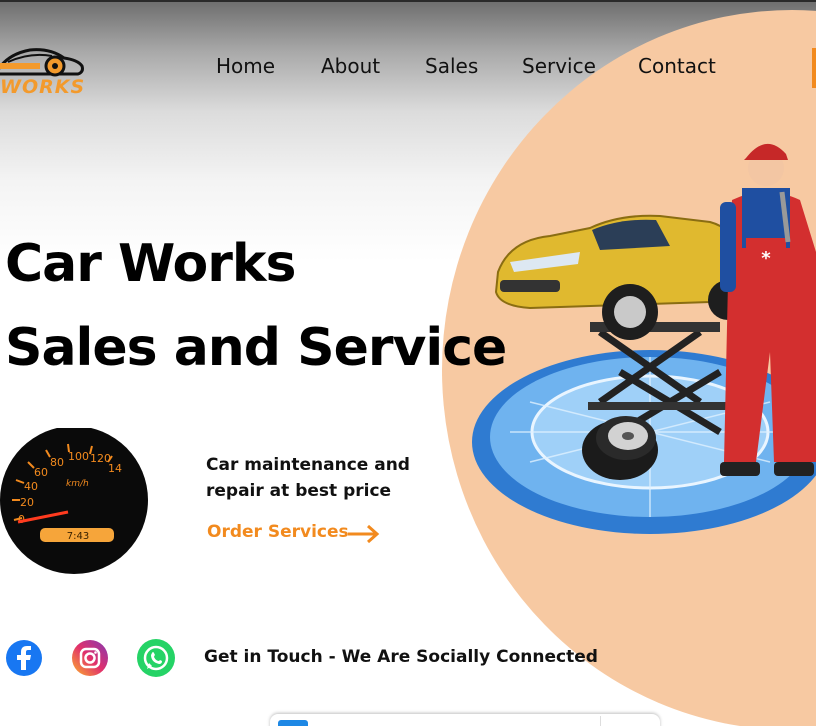  Describe the element at coordinates (90, 658) in the screenshot. I see `instagram-icon` at that location.